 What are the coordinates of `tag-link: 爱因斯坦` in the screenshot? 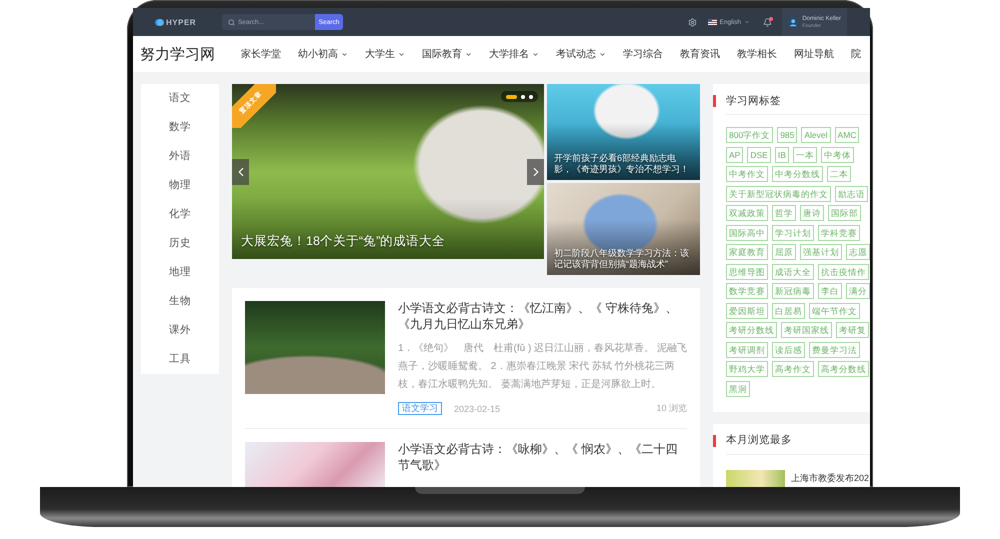 It's located at (747, 310).